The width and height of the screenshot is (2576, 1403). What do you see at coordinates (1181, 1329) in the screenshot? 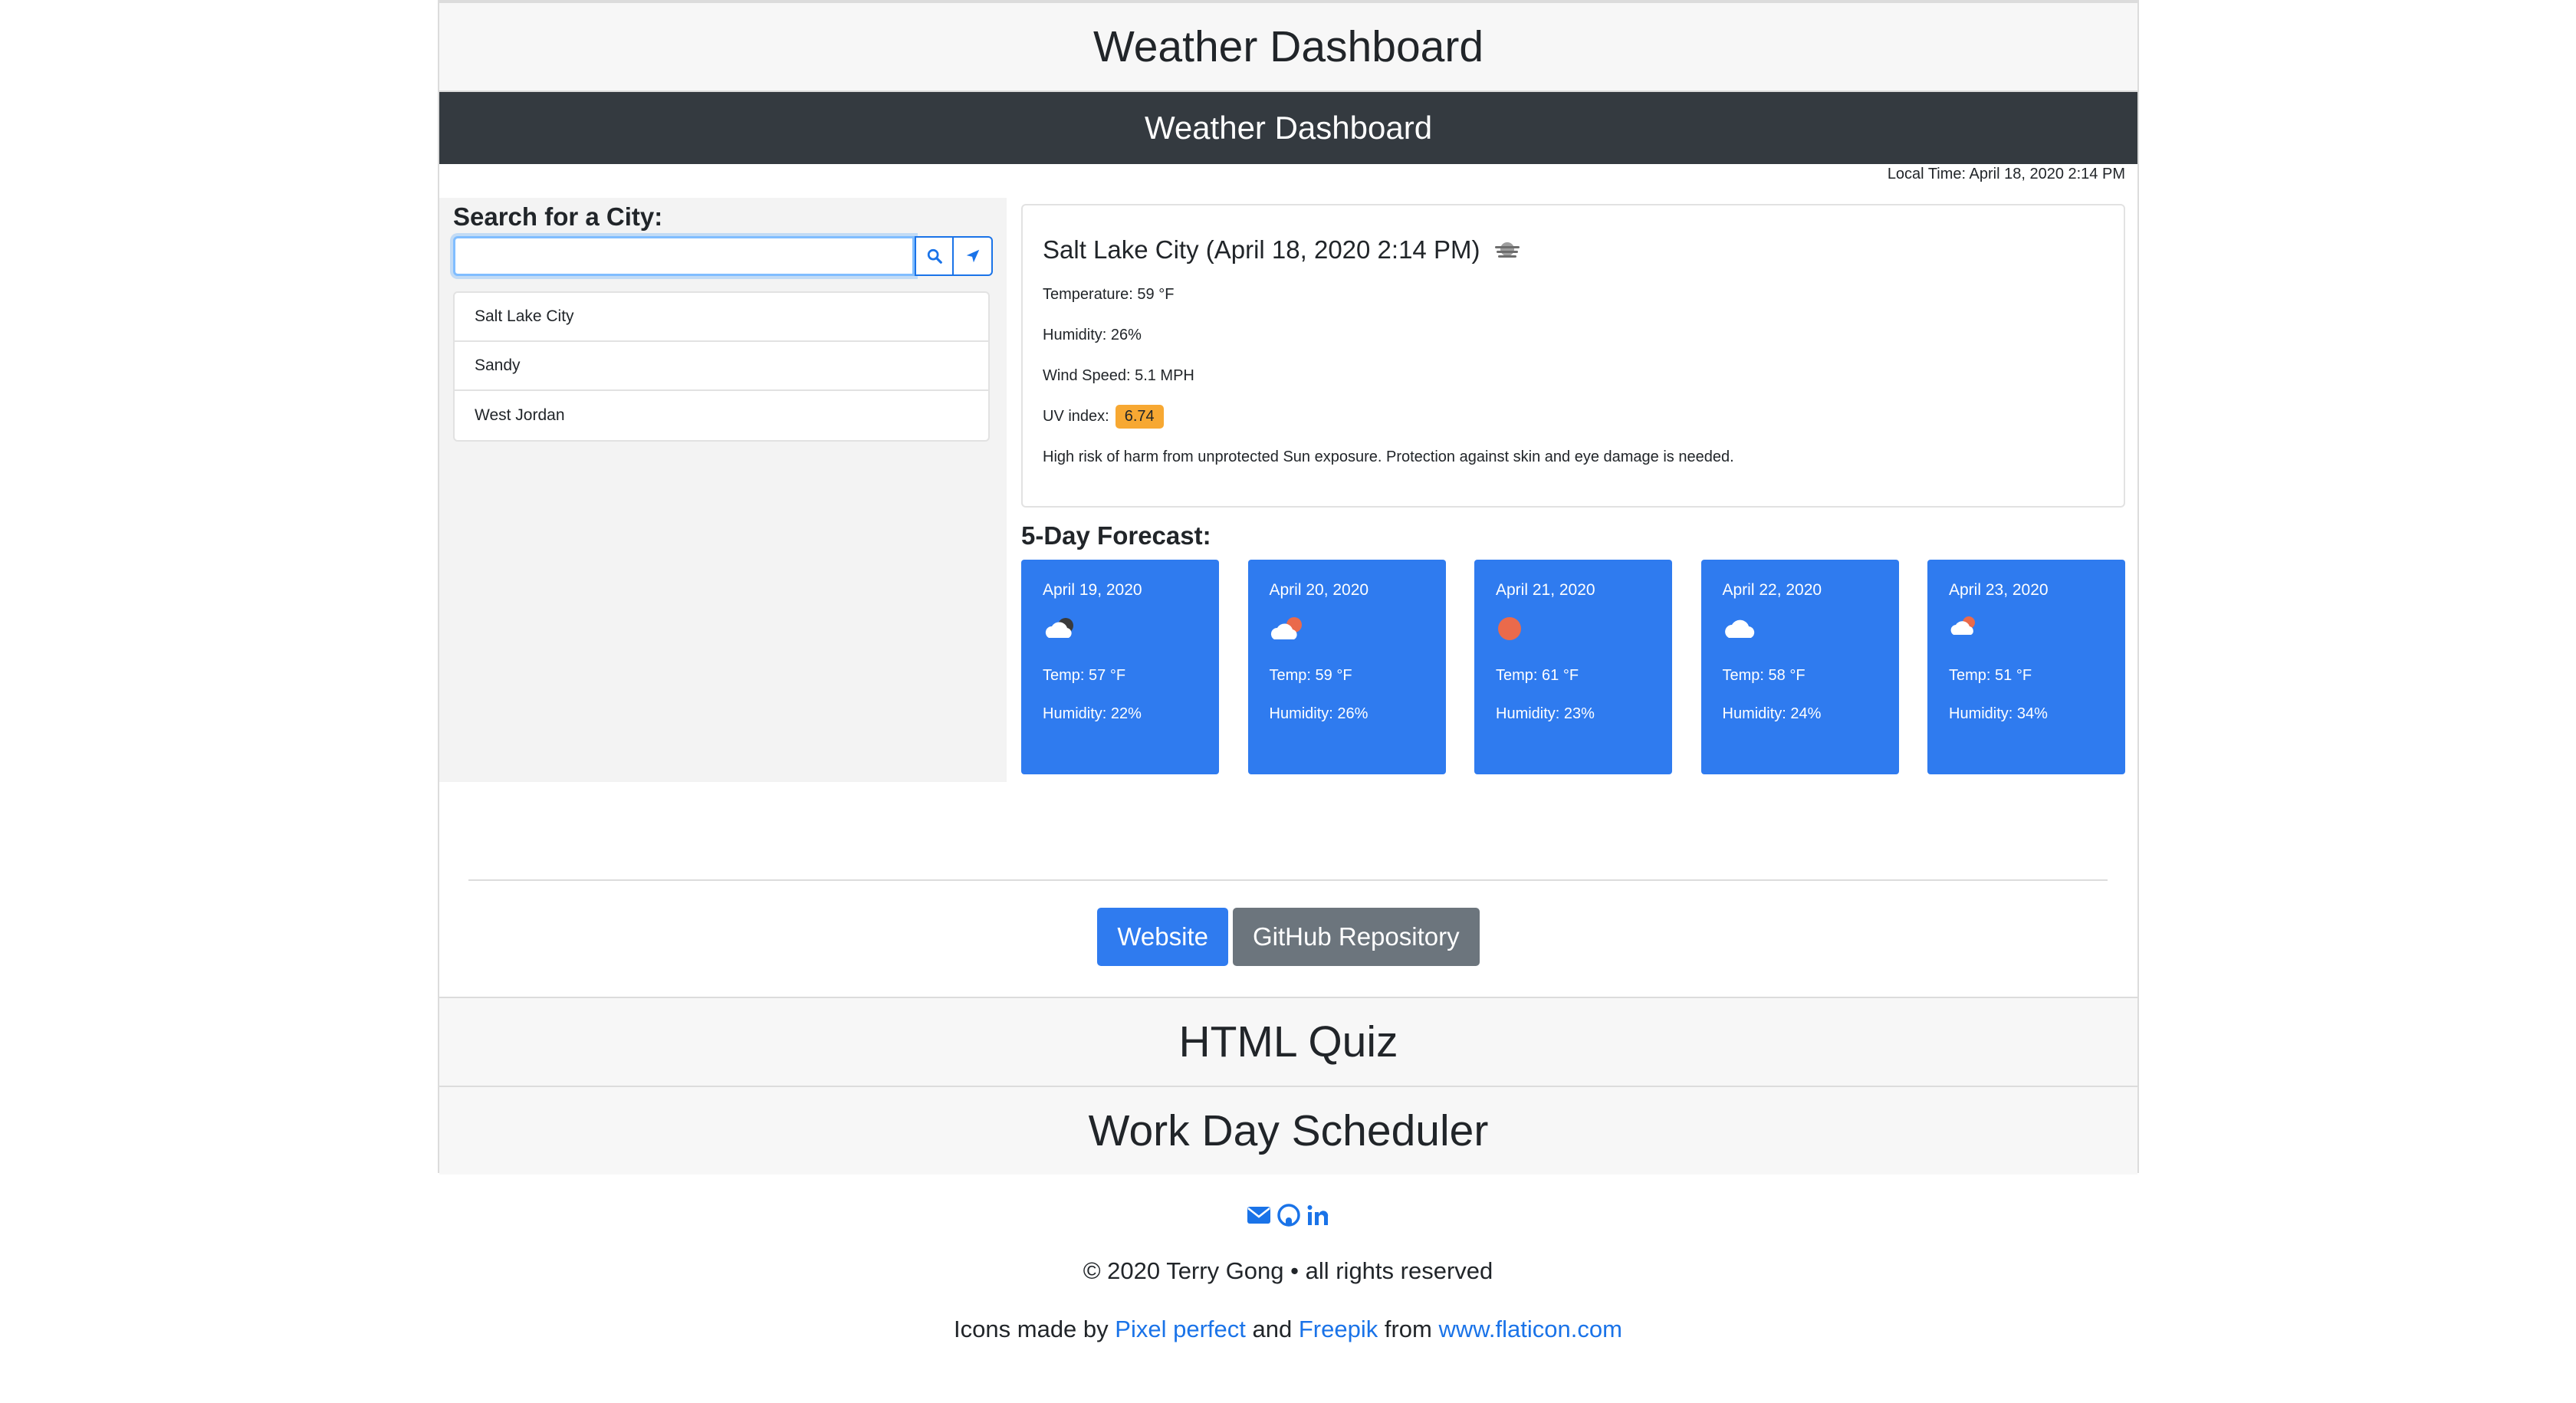
I see `credit-link-pixel-perfect: Pixel perfect` at bounding box center [1181, 1329].